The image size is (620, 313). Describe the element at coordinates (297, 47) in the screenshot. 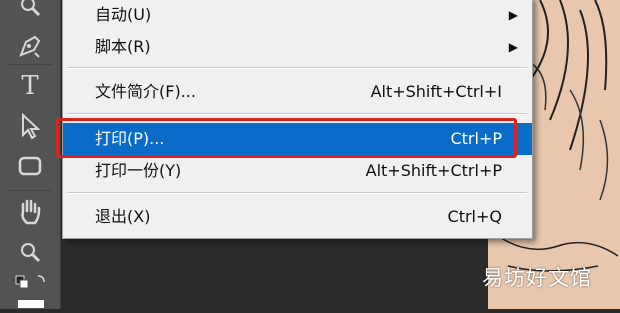

I see `menu-item-scripts: 脚本(R) ▶` at that location.